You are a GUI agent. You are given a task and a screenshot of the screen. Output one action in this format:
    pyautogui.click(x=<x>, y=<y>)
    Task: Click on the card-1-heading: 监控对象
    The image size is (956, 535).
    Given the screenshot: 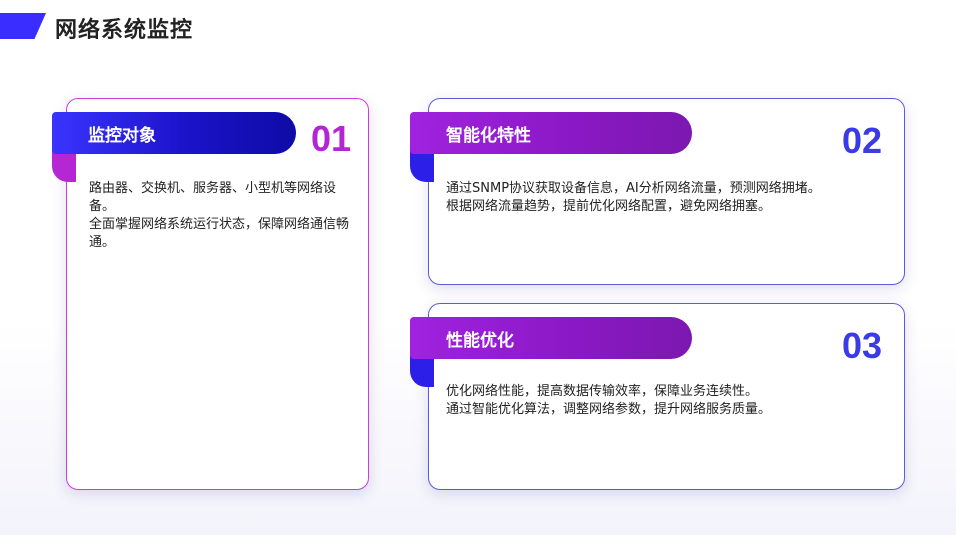 What is the action you would take?
    pyautogui.click(x=174, y=133)
    